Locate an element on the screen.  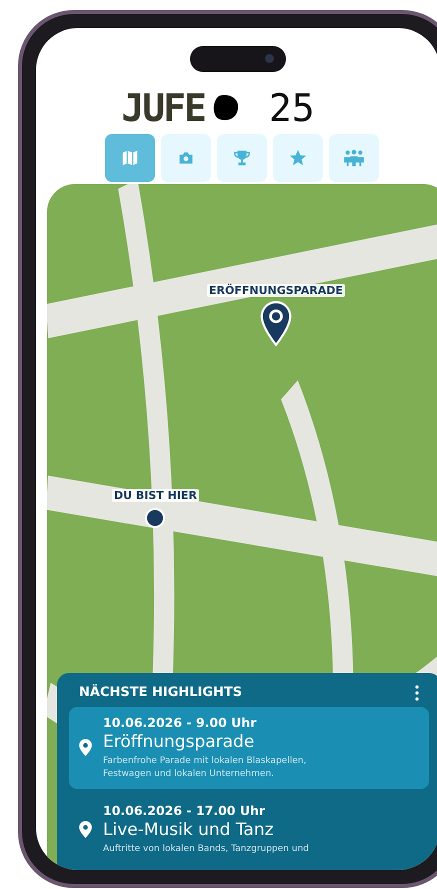
star-tab is located at coordinates (298, 158).